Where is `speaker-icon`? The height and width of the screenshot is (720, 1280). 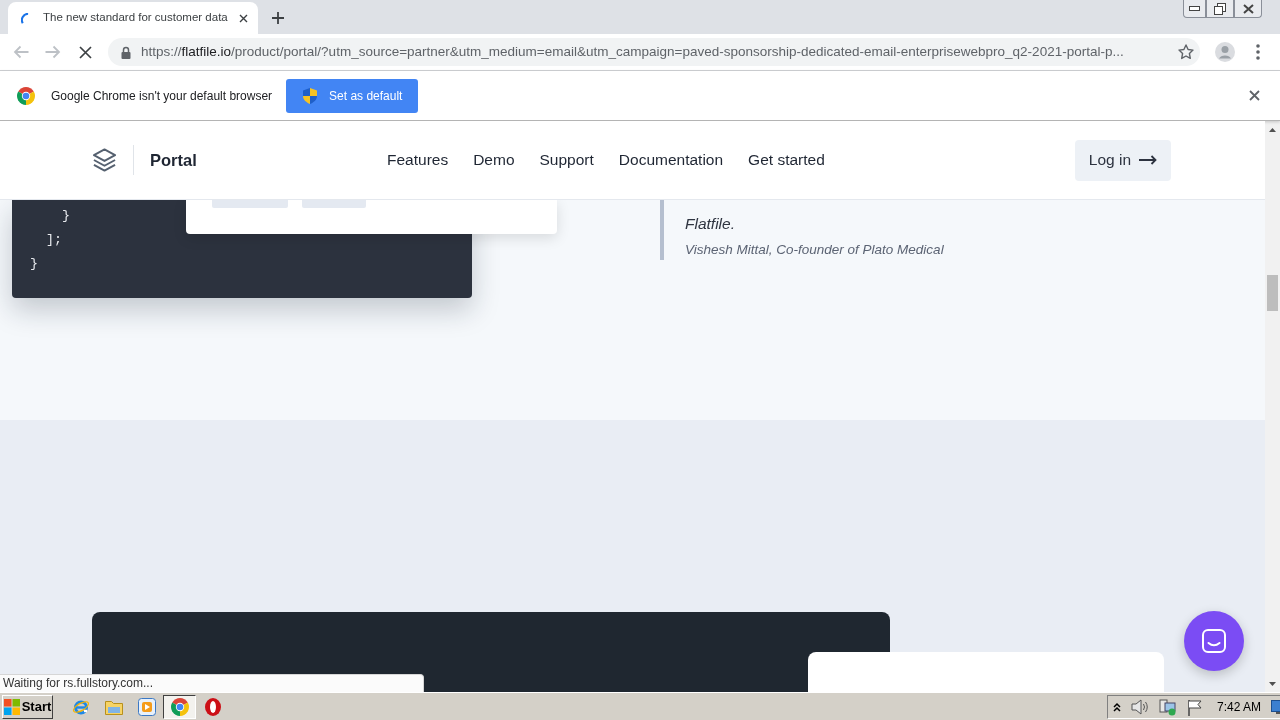
speaker-icon is located at coordinates (1140, 707).